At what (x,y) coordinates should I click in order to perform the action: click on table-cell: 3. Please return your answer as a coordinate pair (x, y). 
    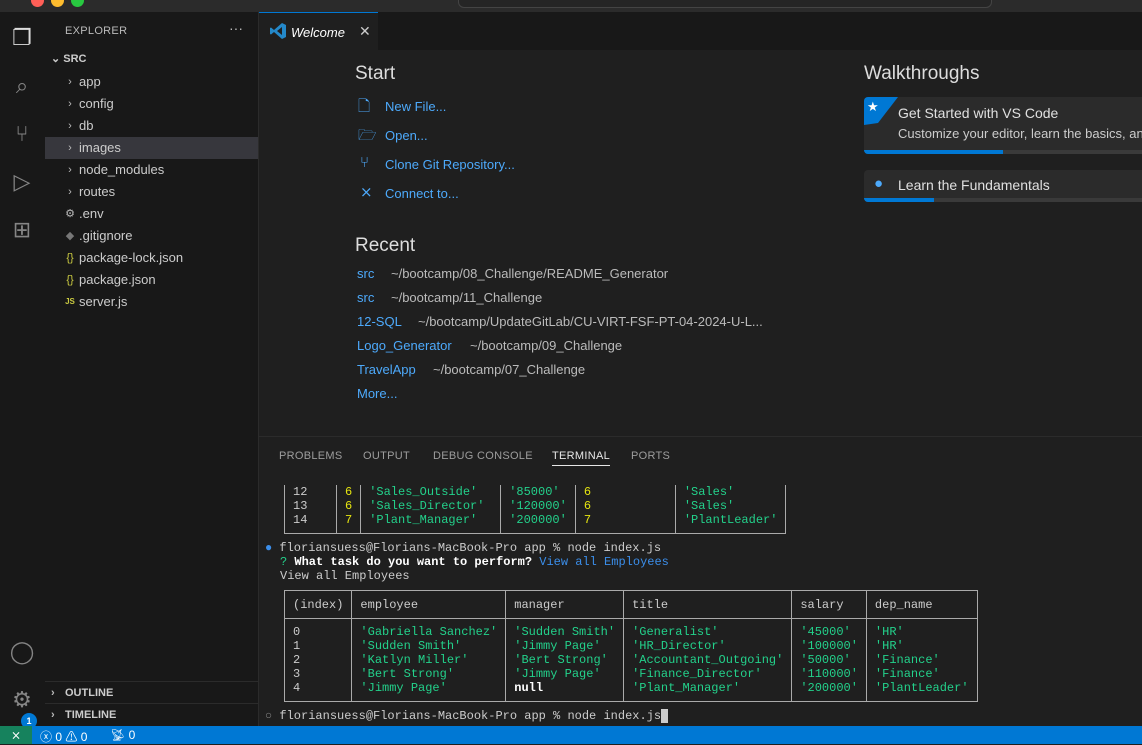
    Looking at the image, I should click on (318, 674).